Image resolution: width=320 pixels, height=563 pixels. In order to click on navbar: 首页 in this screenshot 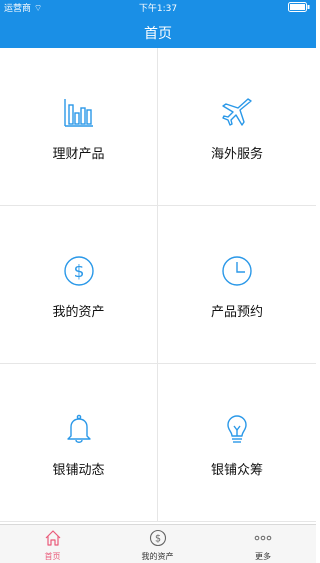, I will do `click(158, 31)`.